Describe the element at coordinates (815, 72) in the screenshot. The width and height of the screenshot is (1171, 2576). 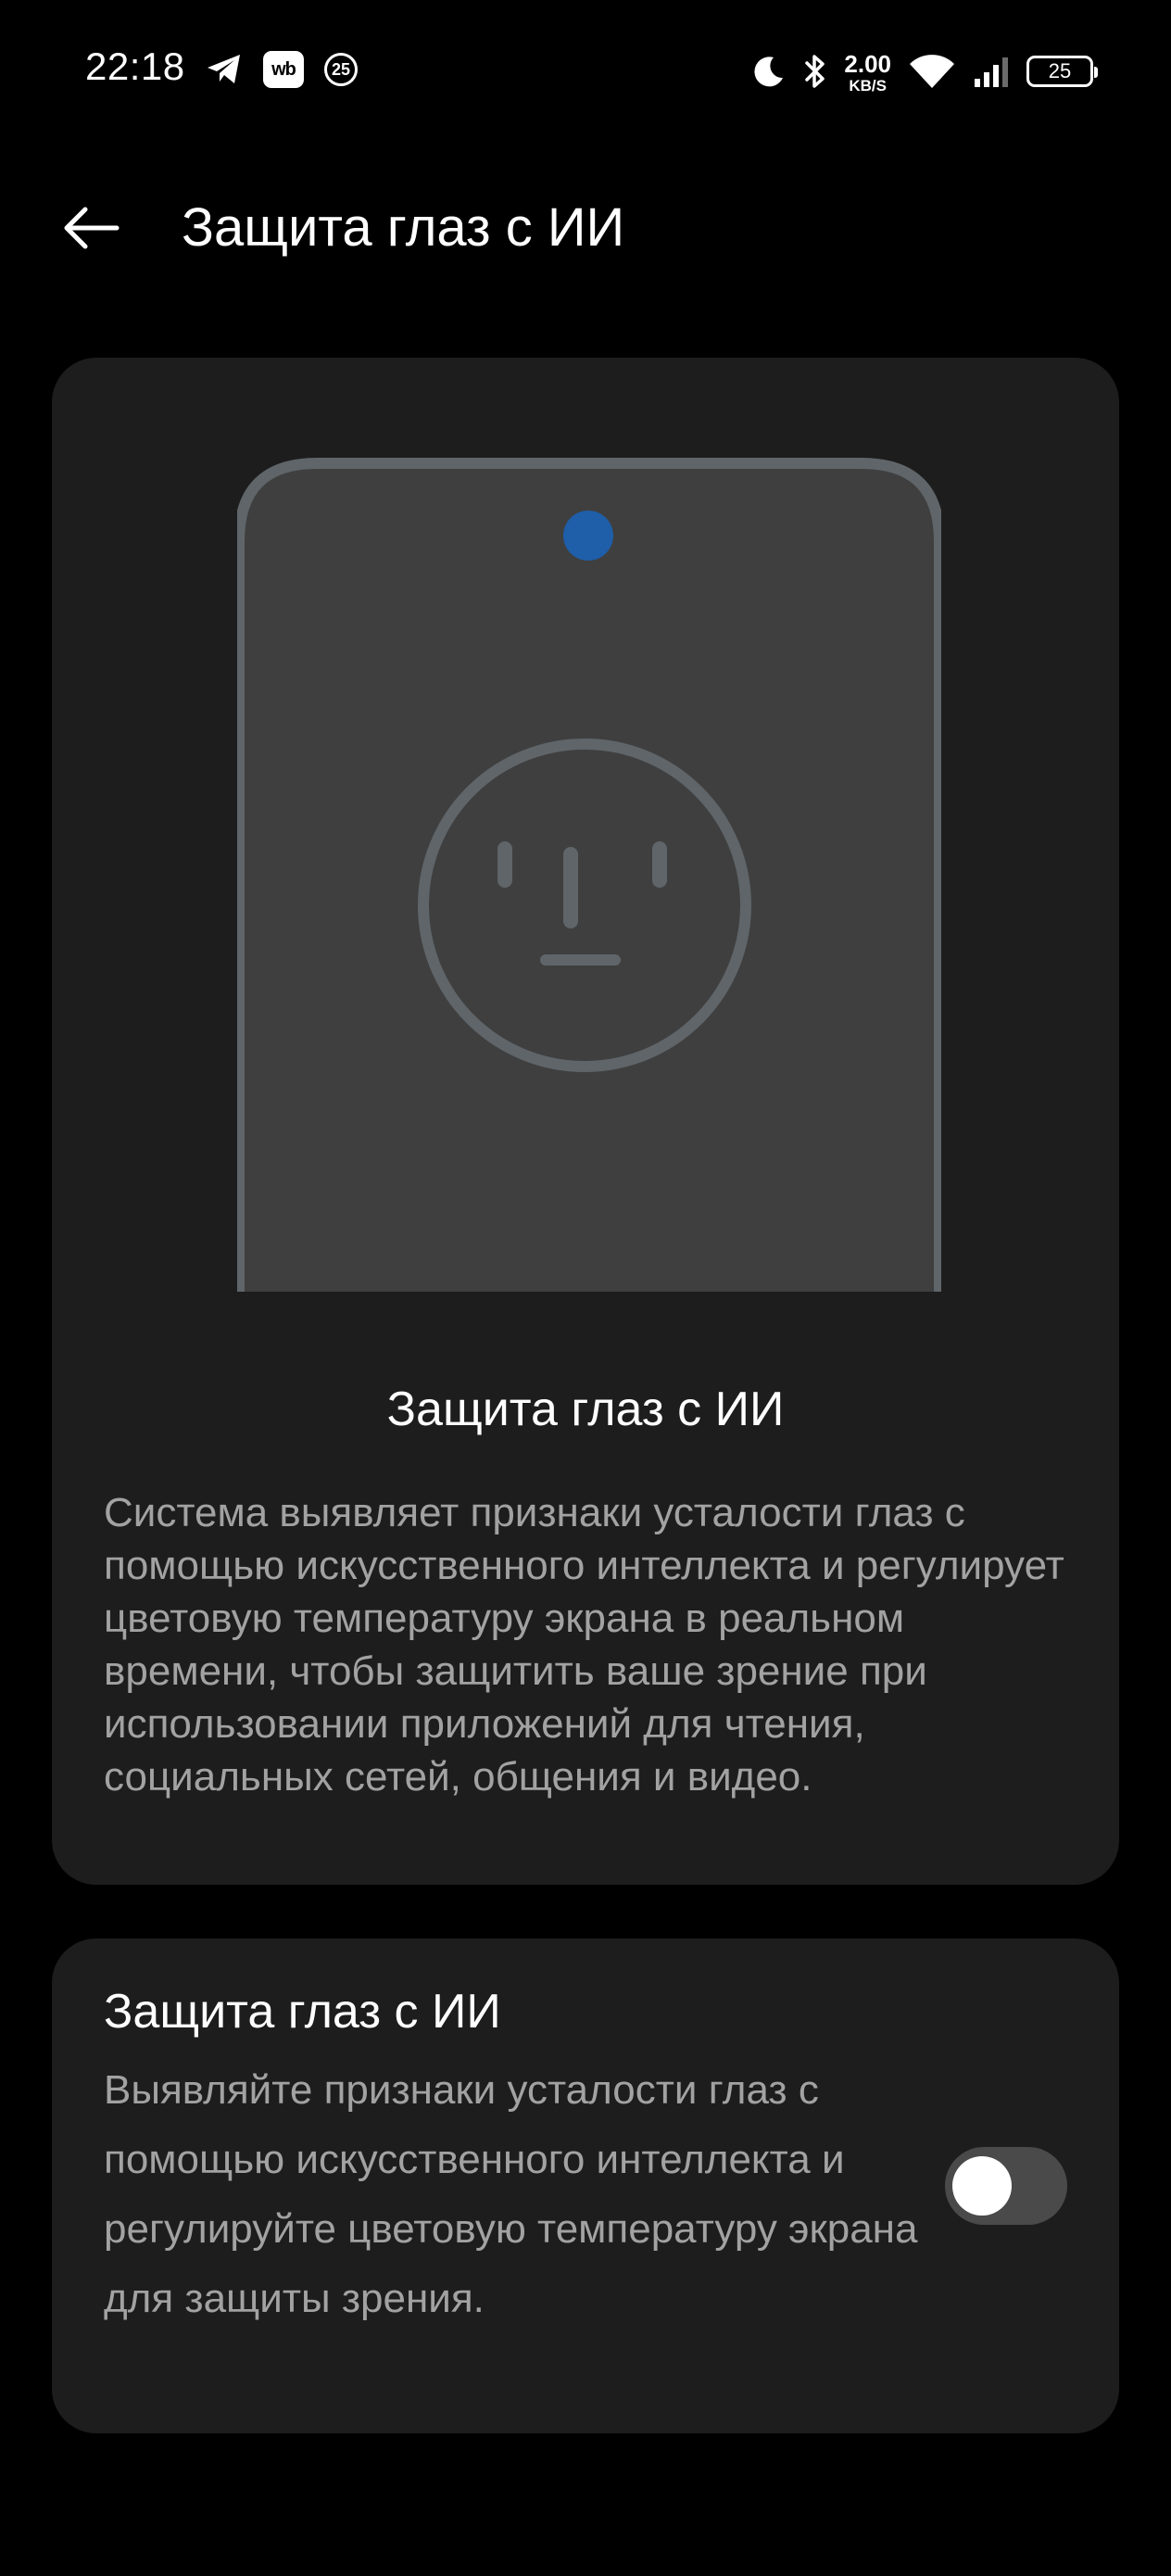
I see `bluetooth-icon` at that location.